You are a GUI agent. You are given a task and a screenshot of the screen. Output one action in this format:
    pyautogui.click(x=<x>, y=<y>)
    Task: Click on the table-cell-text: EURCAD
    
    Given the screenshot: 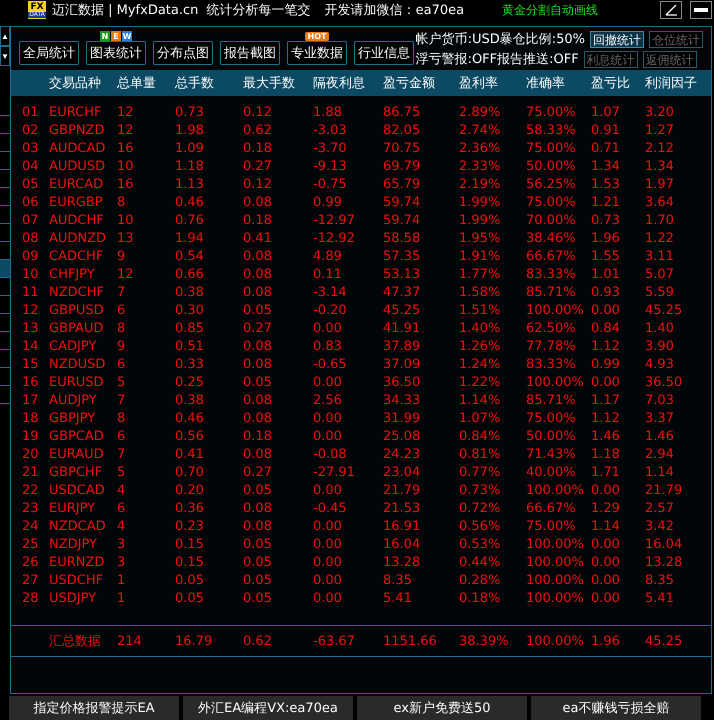 What is the action you would take?
    pyautogui.click(x=76, y=184)
    